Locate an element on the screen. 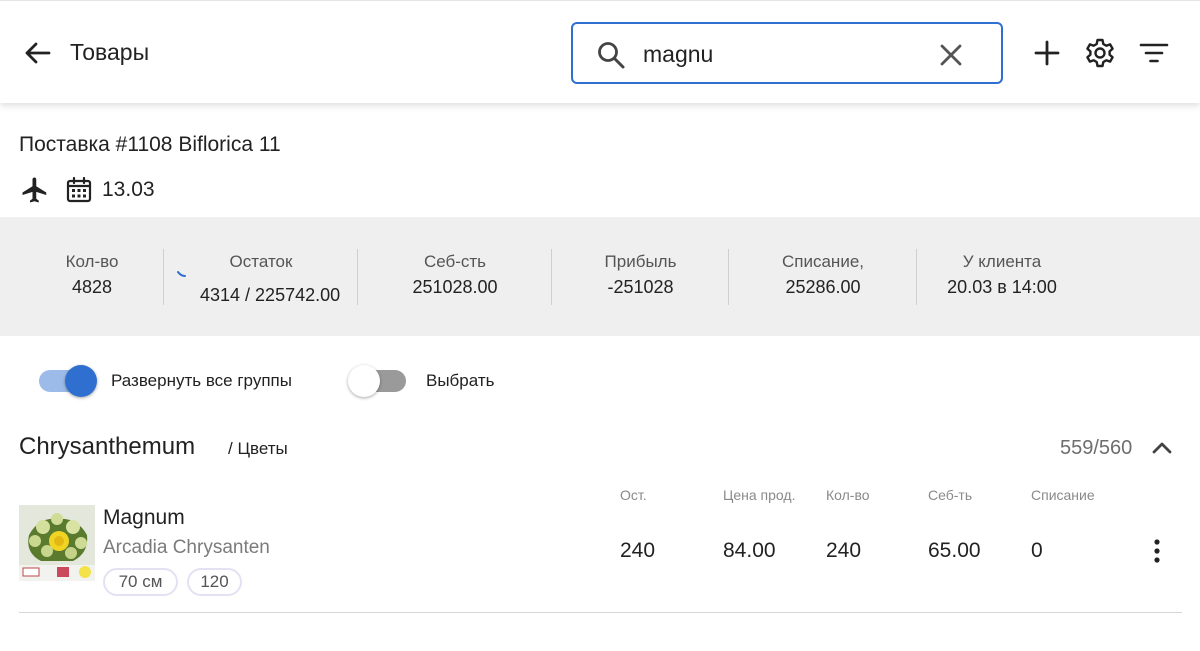 This screenshot has width=1200, height=651. back-button is located at coordinates (38, 53).